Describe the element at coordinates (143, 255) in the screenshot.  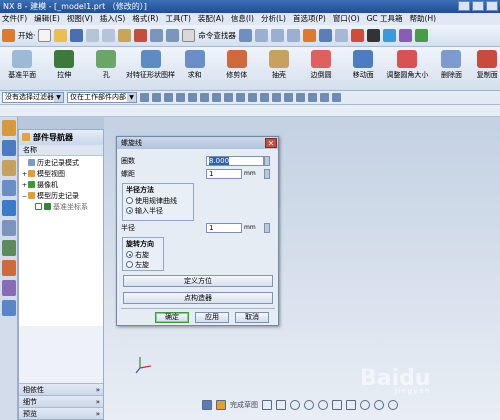
I see `radio-right-hand: 右旋` at that location.